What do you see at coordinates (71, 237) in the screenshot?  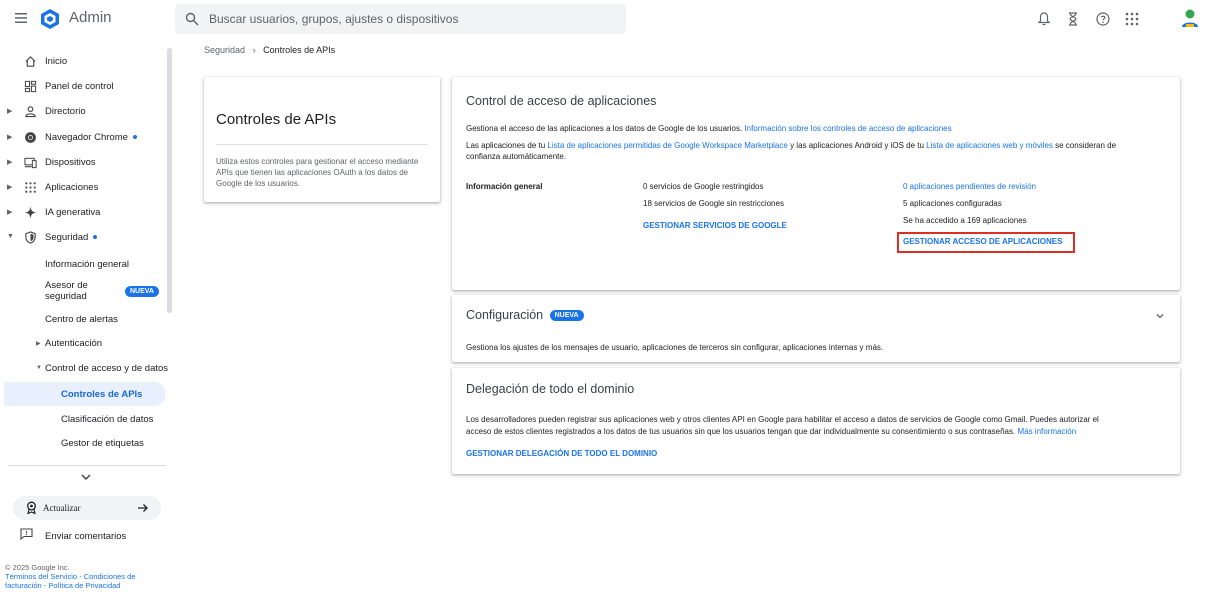 I see `sidebar-item-label: Seguridad` at bounding box center [71, 237].